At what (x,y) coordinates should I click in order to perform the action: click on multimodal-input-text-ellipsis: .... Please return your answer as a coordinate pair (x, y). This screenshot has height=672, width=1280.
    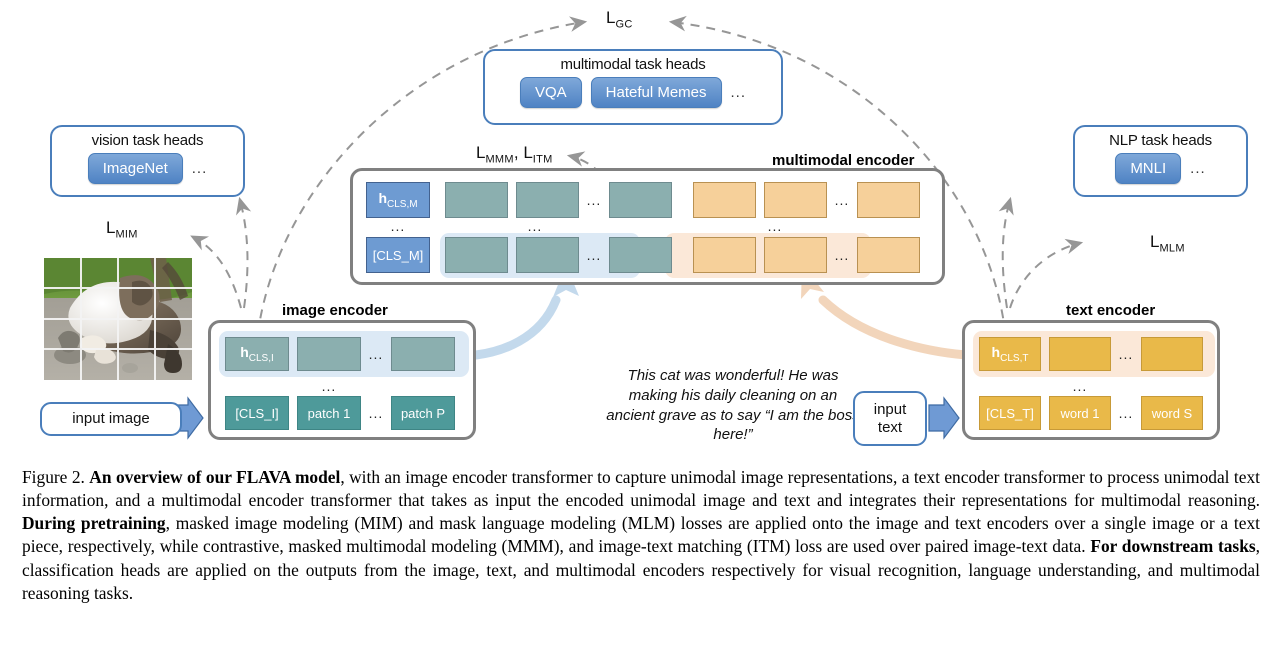
    Looking at the image, I should click on (842, 255).